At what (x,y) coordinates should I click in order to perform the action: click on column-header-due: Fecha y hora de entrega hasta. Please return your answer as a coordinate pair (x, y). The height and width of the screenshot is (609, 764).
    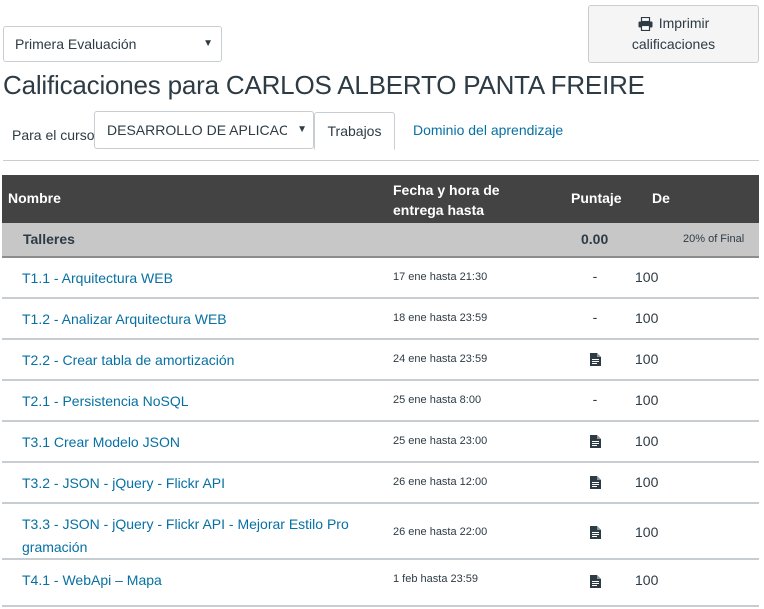
    Looking at the image, I should click on (446, 200).